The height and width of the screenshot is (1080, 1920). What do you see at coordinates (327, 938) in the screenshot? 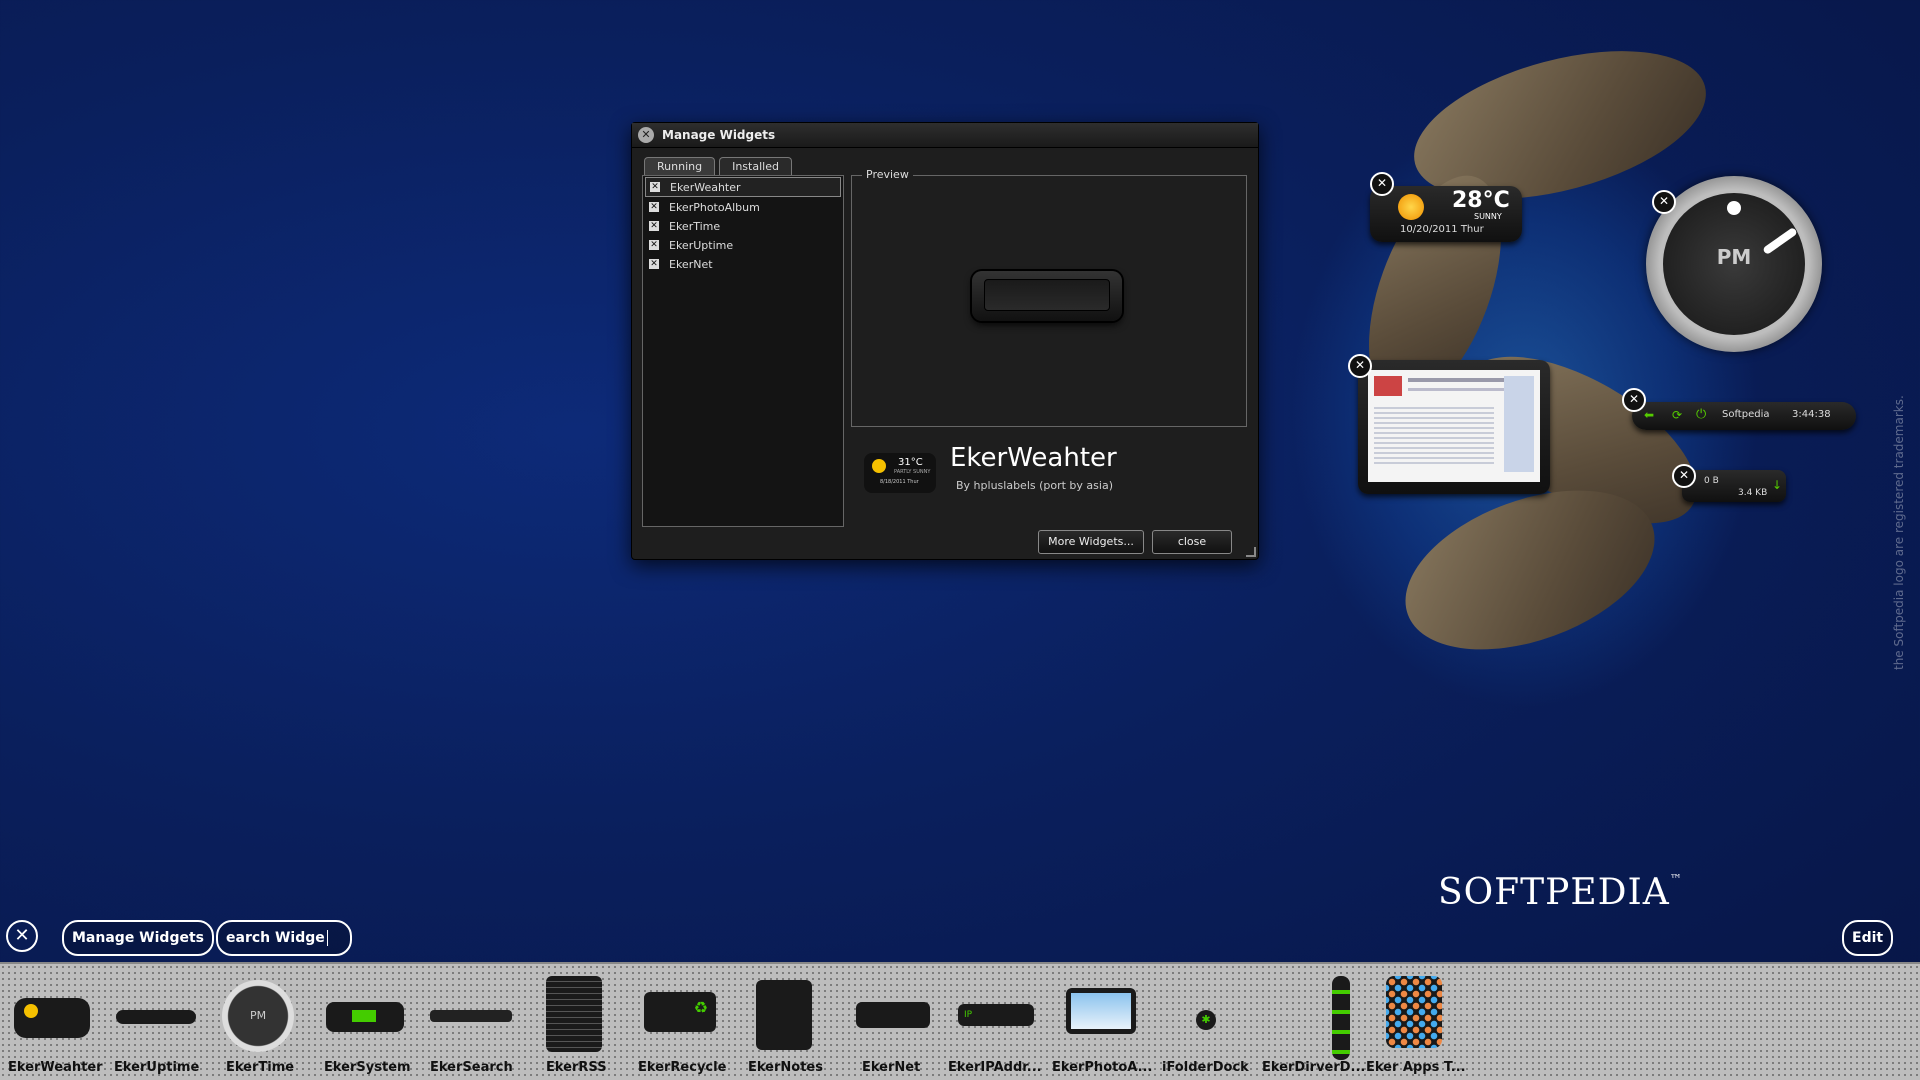
I see `text-cursor` at bounding box center [327, 938].